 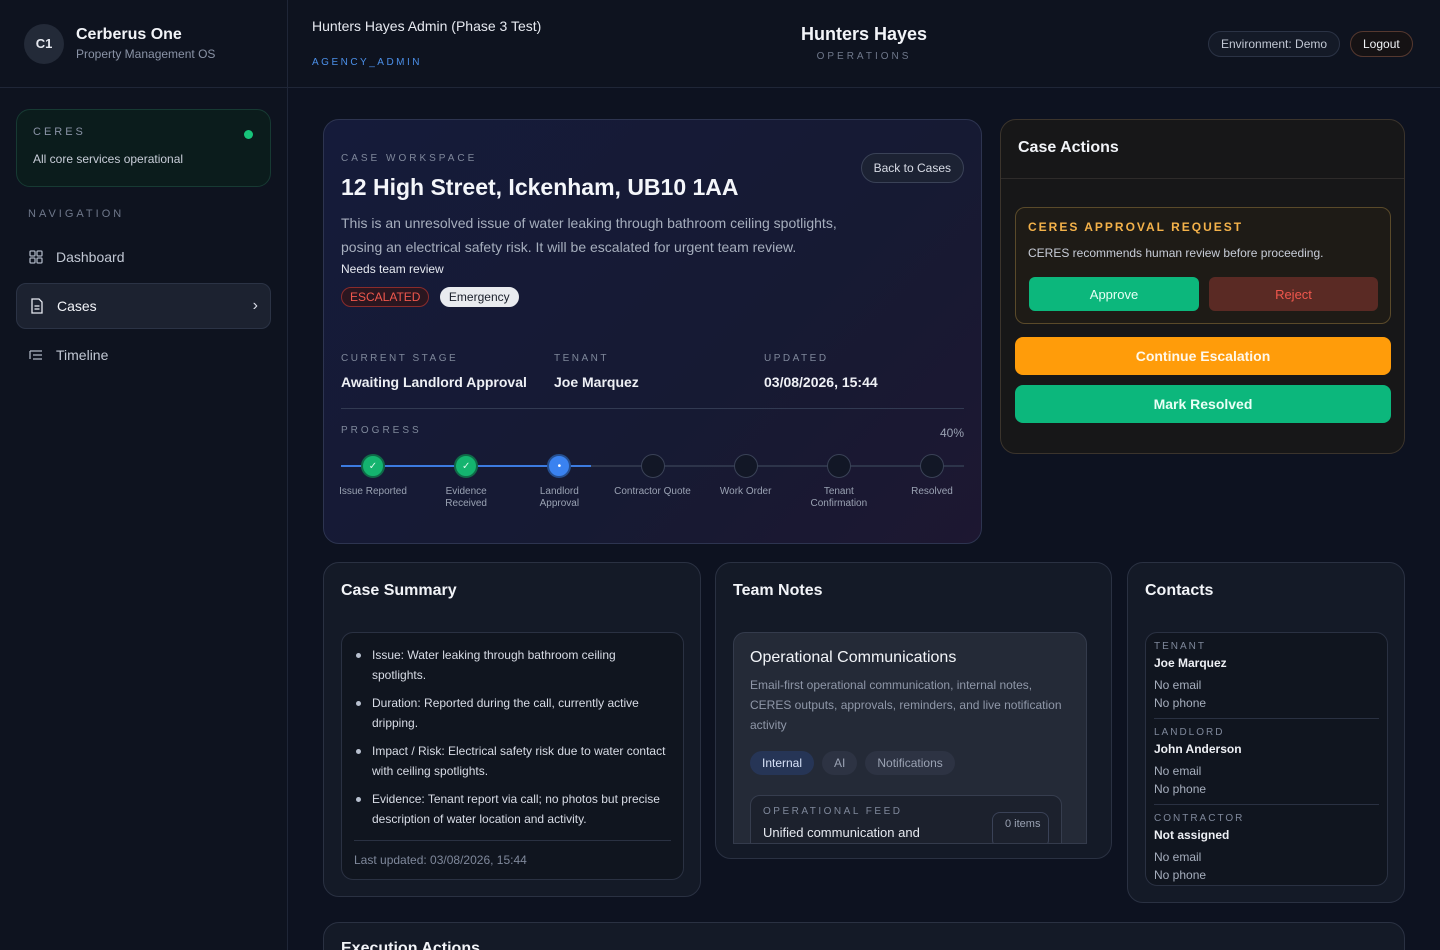 I want to click on step-label: Landlord Approval, so click(x=559, y=497).